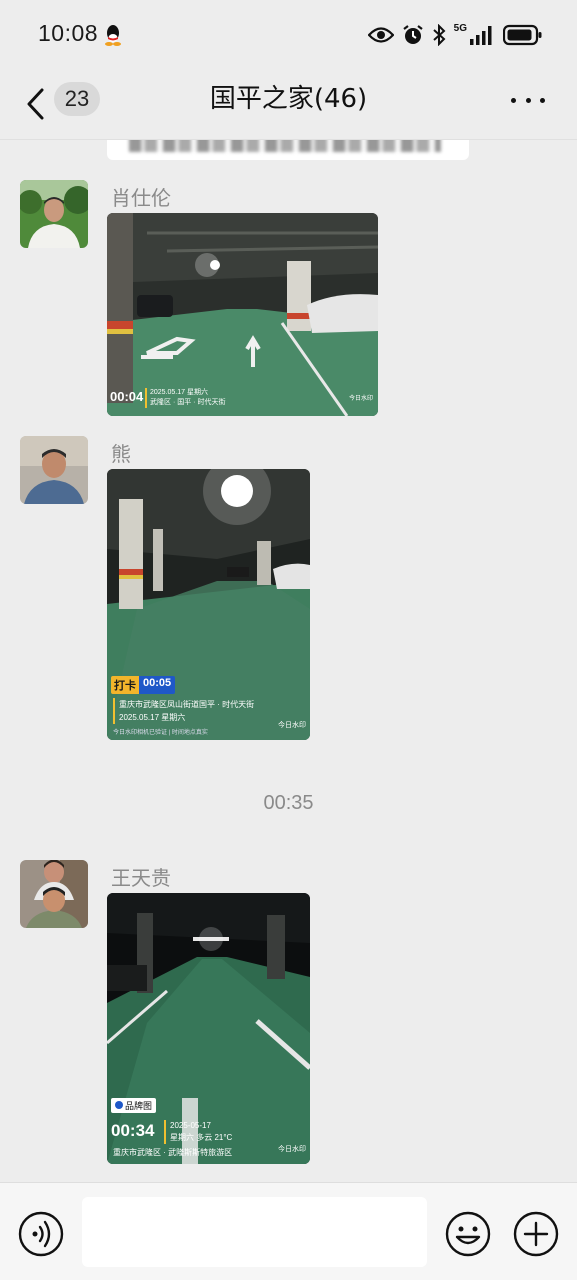 The image size is (577, 1280). I want to click on status-time: 10:08, so click(68, 33).